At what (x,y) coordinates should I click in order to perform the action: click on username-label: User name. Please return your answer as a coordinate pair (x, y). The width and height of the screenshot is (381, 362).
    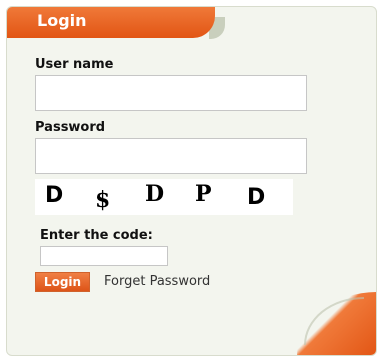
    Looking at the image, I should click on (74, 64).